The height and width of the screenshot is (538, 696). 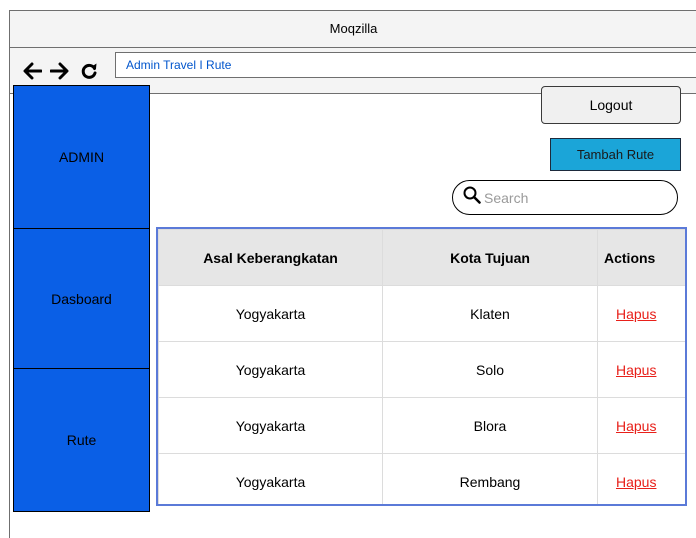 I want to click on sidebar-item-label: Rute, so click(x=81, y=440).